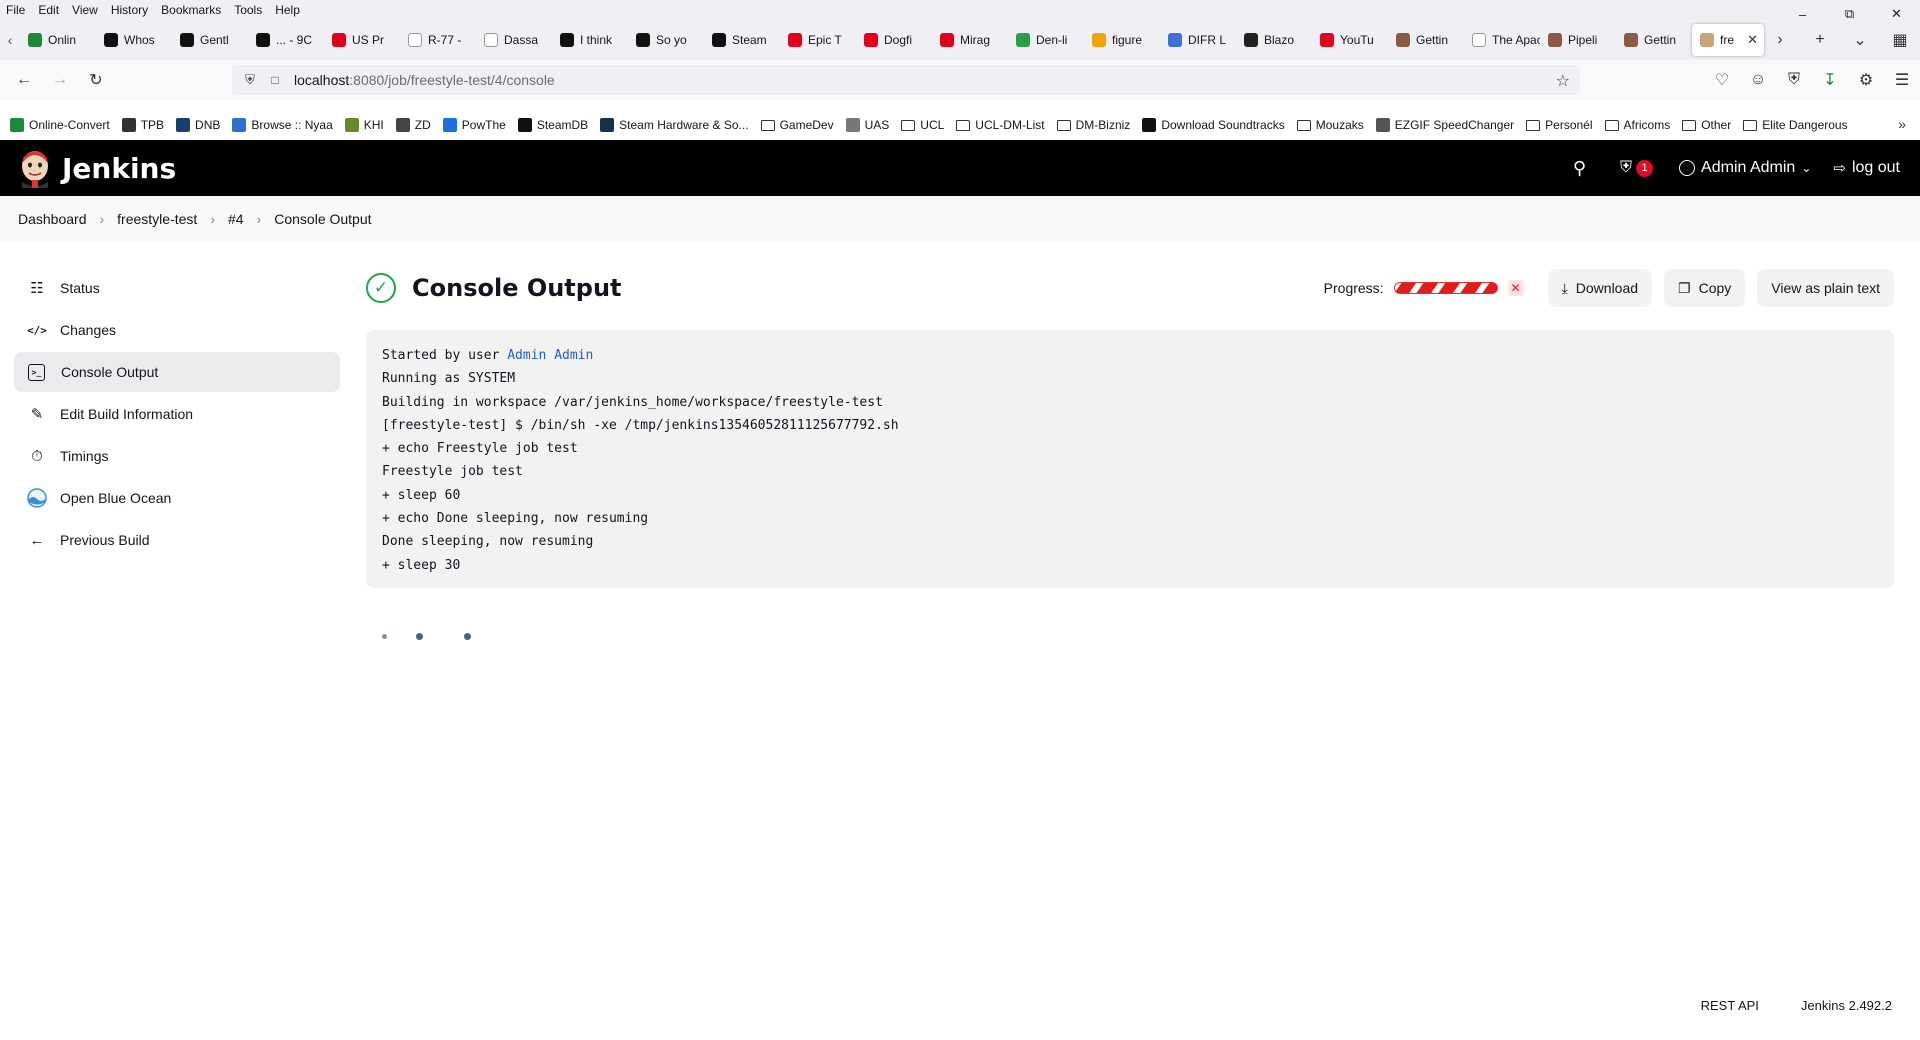 The height and width of the screenshot is (1040, 1920). I want to click on bookmark-folder: Africoms, so click(1637, 125).